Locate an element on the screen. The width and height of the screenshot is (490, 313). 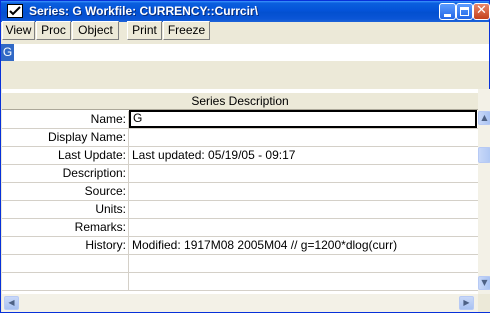
proc-button: Proc is located at coordinates (53, 30).